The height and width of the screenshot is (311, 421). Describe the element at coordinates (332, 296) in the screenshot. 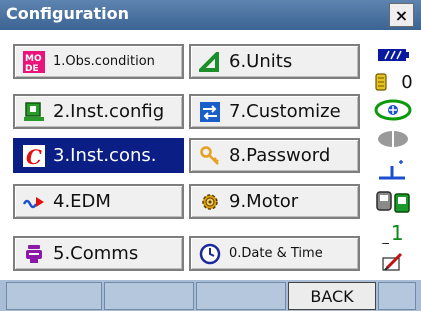

I see `back-button: BACK` at that location.